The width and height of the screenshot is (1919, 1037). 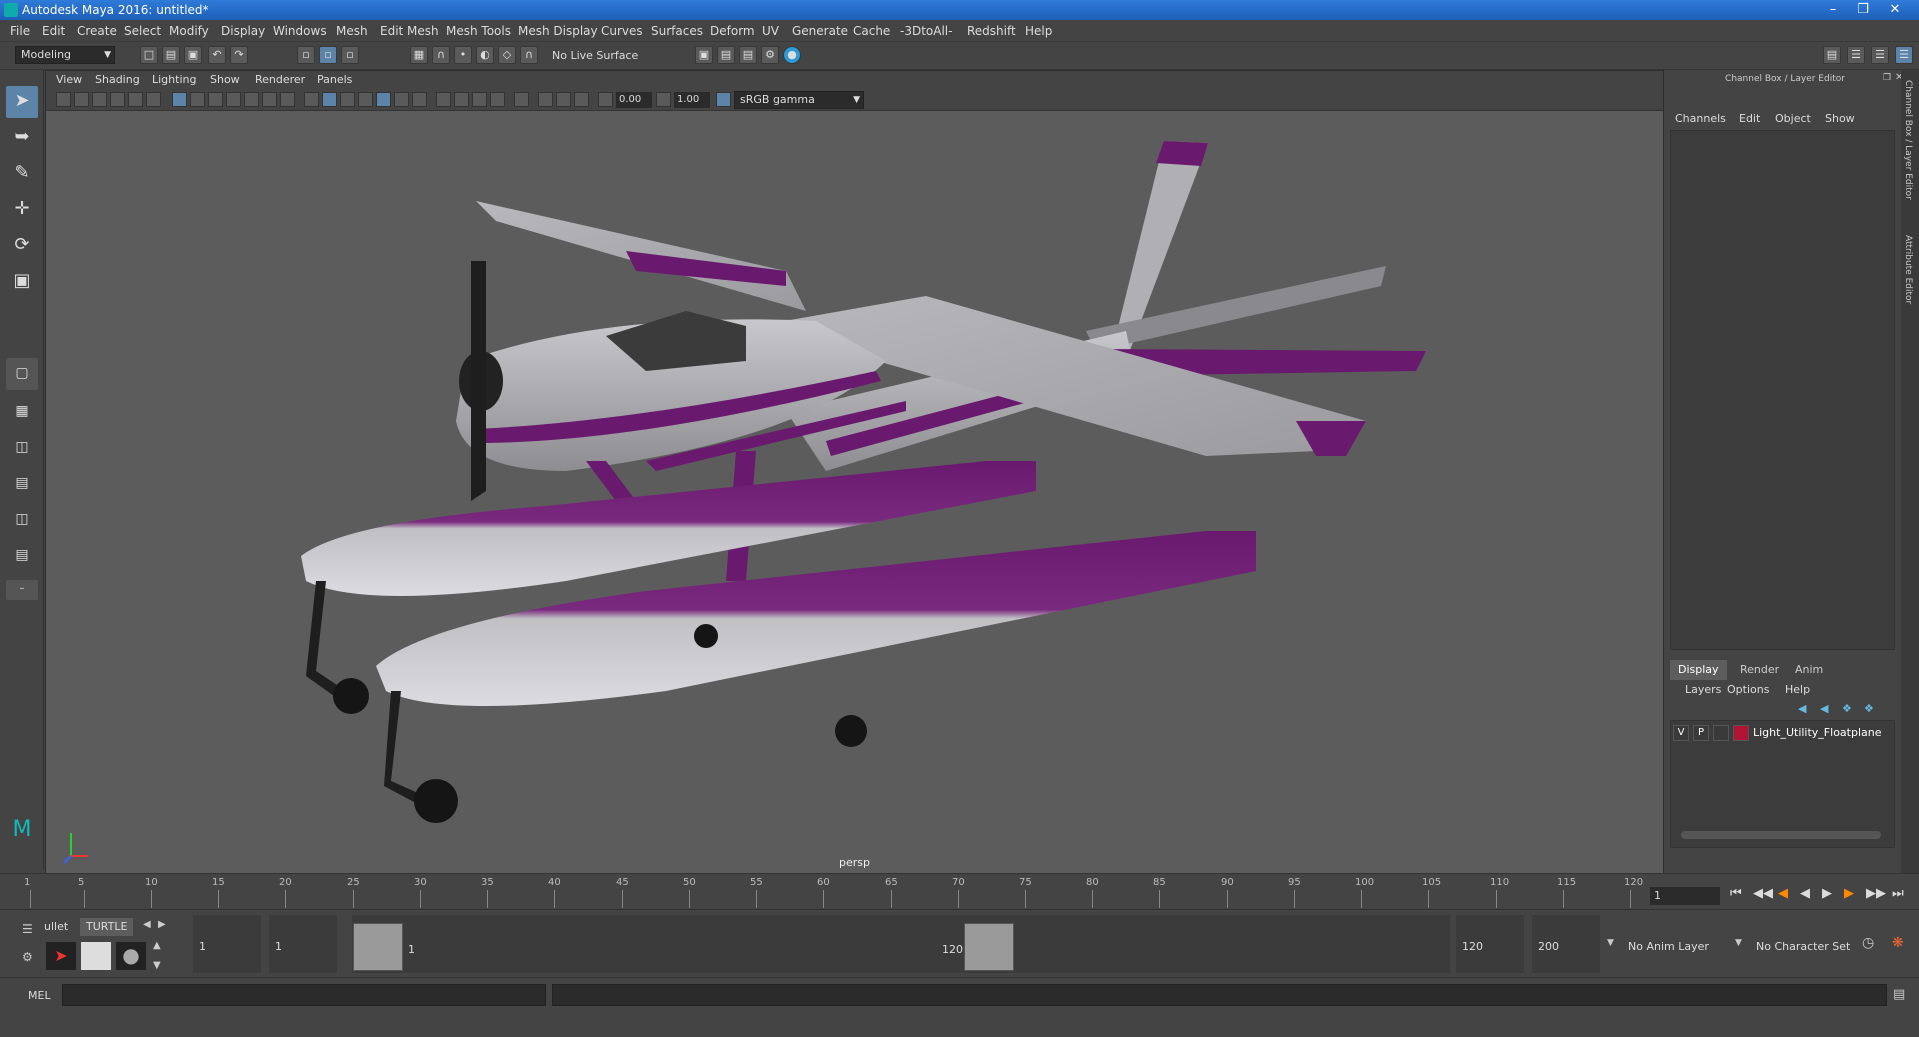 I want to click on menu-uv: UV, so click(x=770, y=31).